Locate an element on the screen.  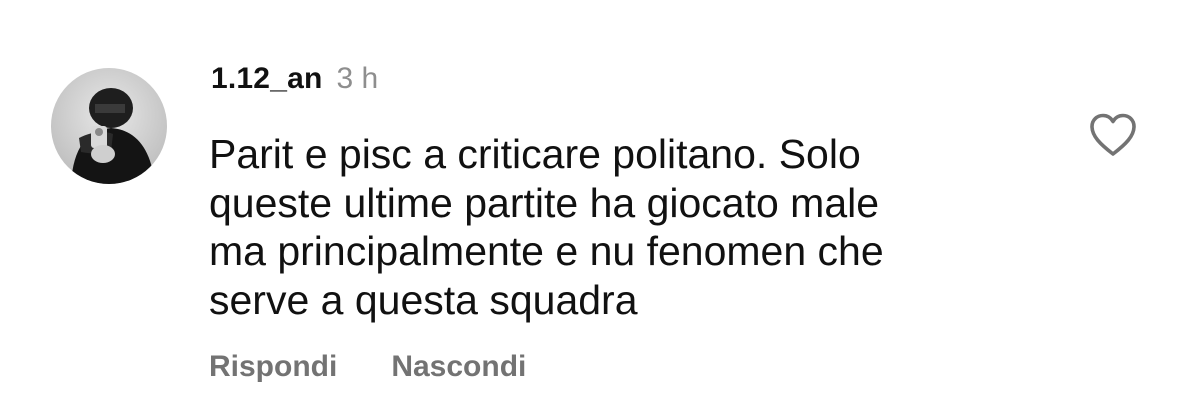
username: 1.12_an is located at coordinates (266, 79).